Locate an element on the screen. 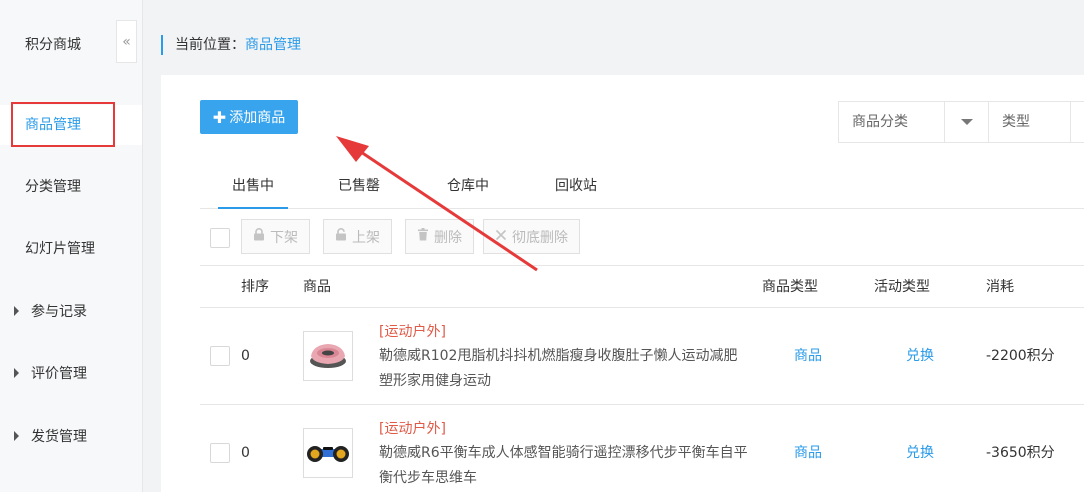 The width and height of the screenshot is (1084, 492). plus-icon: ✚ is located at coordinates (219, 117).